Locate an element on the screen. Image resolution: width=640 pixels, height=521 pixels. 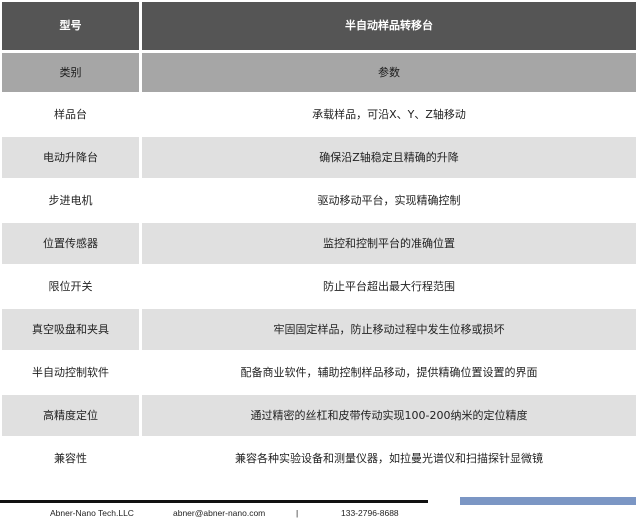
row-name: 电动升降台 is located at coordinates (70, 156).